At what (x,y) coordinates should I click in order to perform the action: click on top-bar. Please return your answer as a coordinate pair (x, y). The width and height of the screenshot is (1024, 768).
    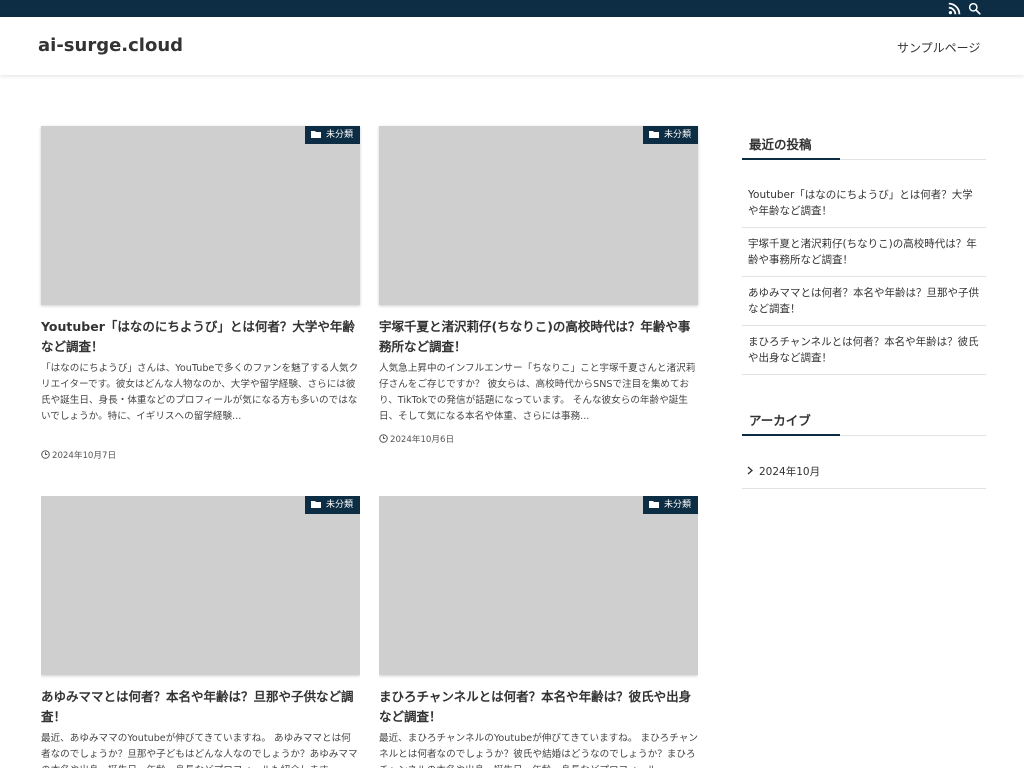
    Looking at the image, I should click on (512, 8).